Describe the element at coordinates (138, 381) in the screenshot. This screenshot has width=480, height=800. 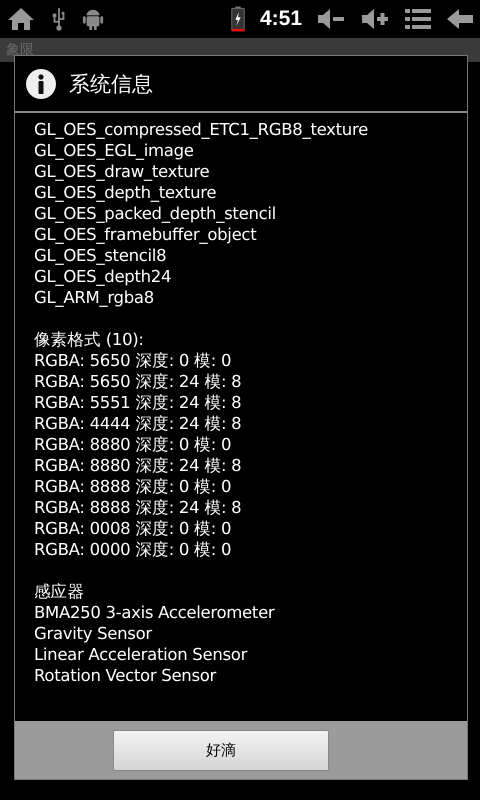
I see `info-line: RGBA: 5650 深度: 24 模: 8` at that location.